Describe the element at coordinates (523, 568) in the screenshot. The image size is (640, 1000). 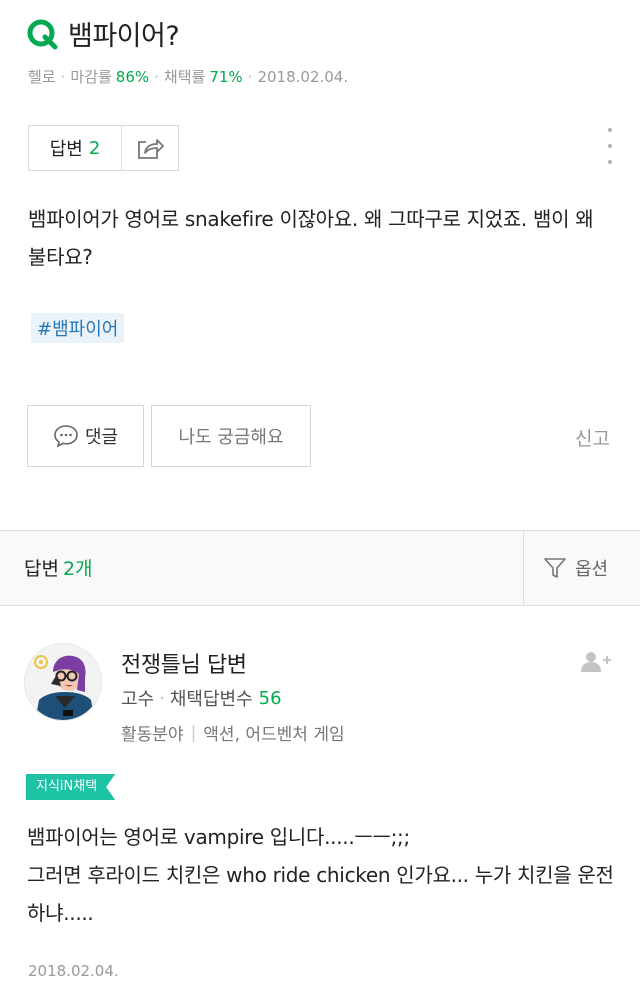
I see `header-divider` at that location.